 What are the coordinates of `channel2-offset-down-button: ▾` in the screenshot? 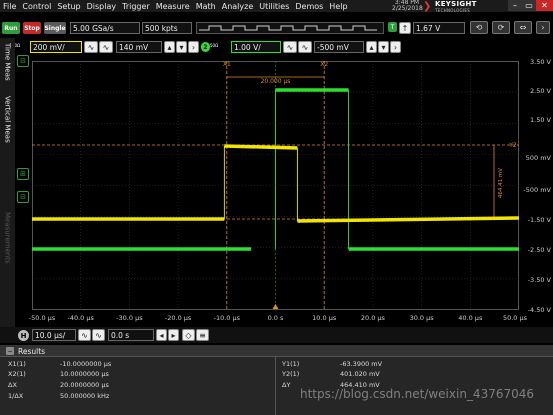 It's located at (383, 47).